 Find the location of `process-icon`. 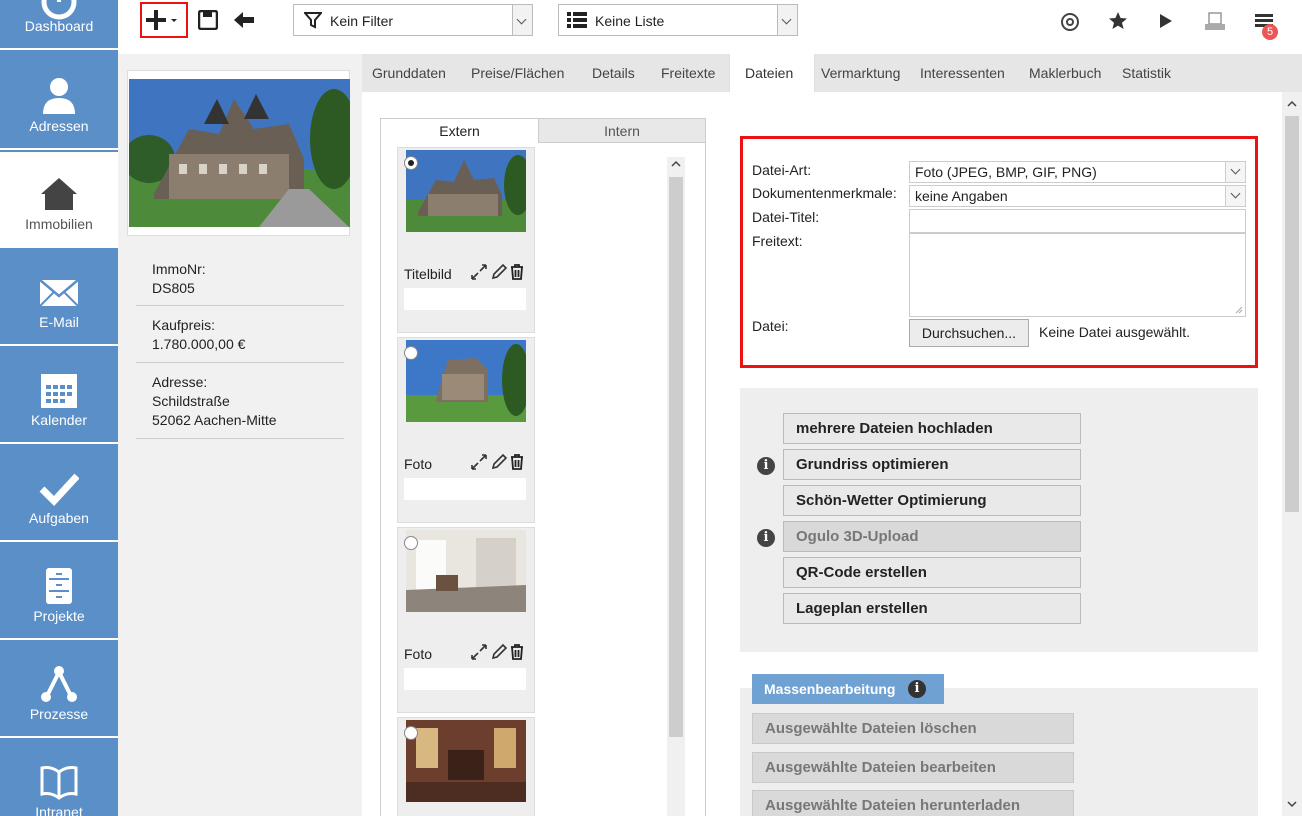

process-icon is located at coordinates (59, 684).